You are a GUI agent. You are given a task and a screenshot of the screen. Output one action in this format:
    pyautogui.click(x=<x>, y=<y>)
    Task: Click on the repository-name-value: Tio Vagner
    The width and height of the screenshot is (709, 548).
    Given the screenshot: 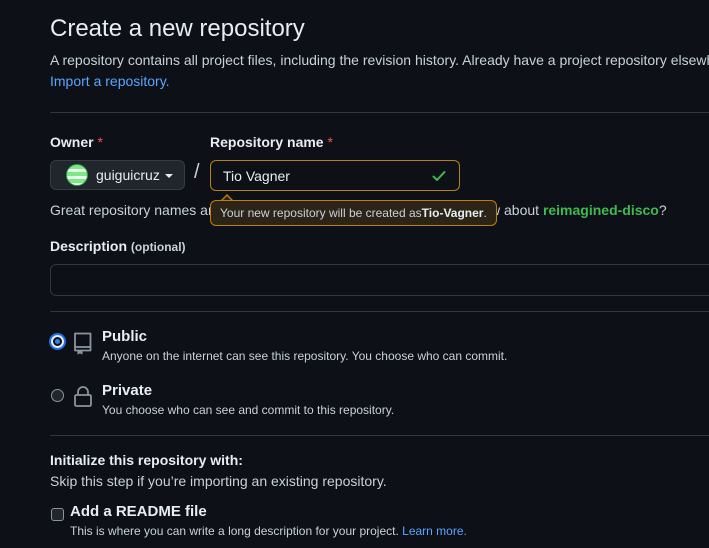 What is the action you would take?
    pyautogui.click(x=327, y=176)
    